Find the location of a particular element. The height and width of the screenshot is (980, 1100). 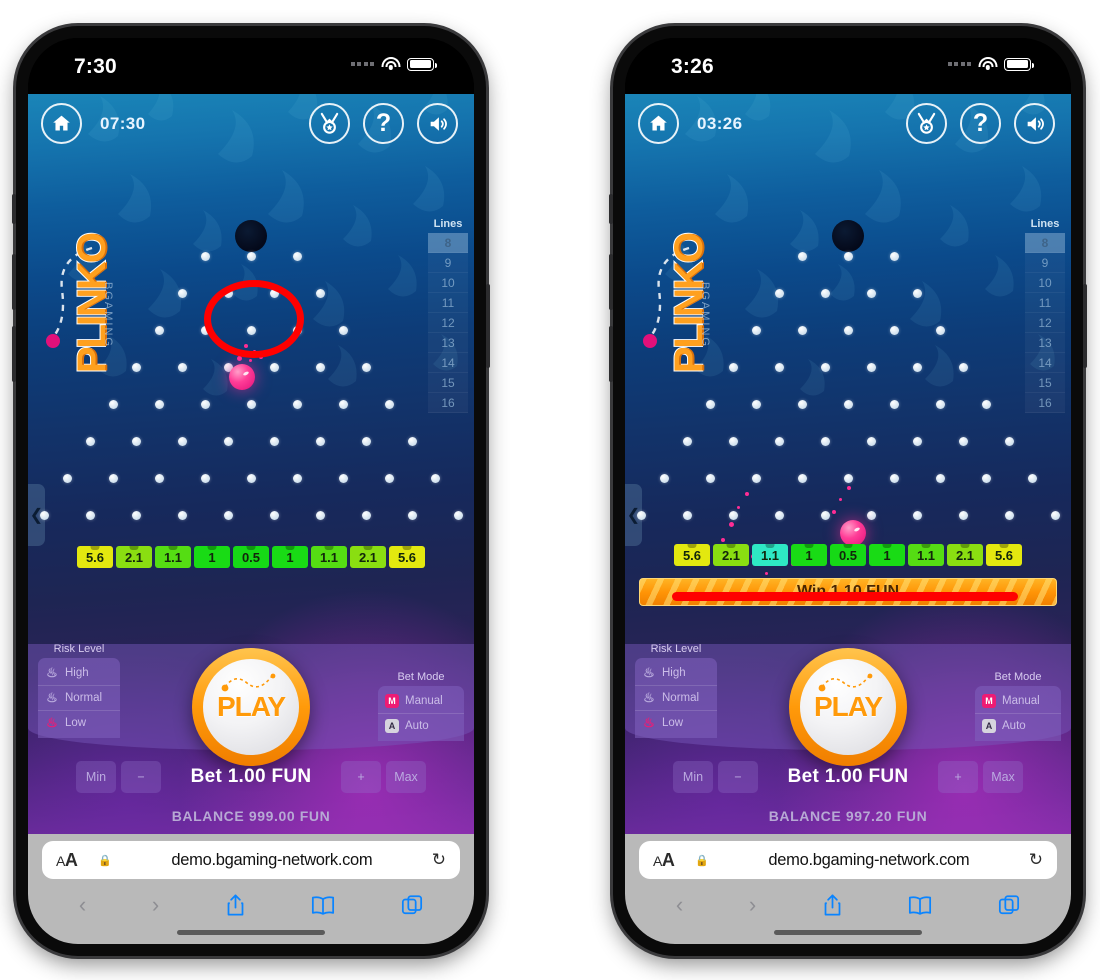

peg-field is located at coordinates (251, 417).